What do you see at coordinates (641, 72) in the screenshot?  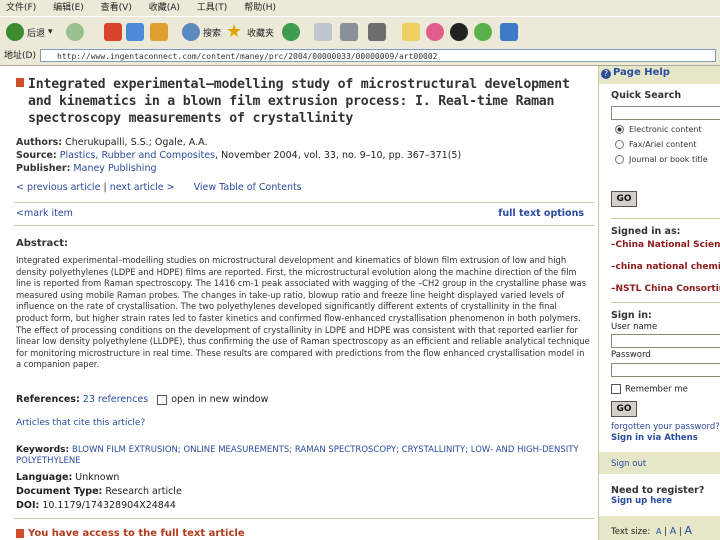 I see `page-help-link: Page Help` at bounding box center [641, 72].